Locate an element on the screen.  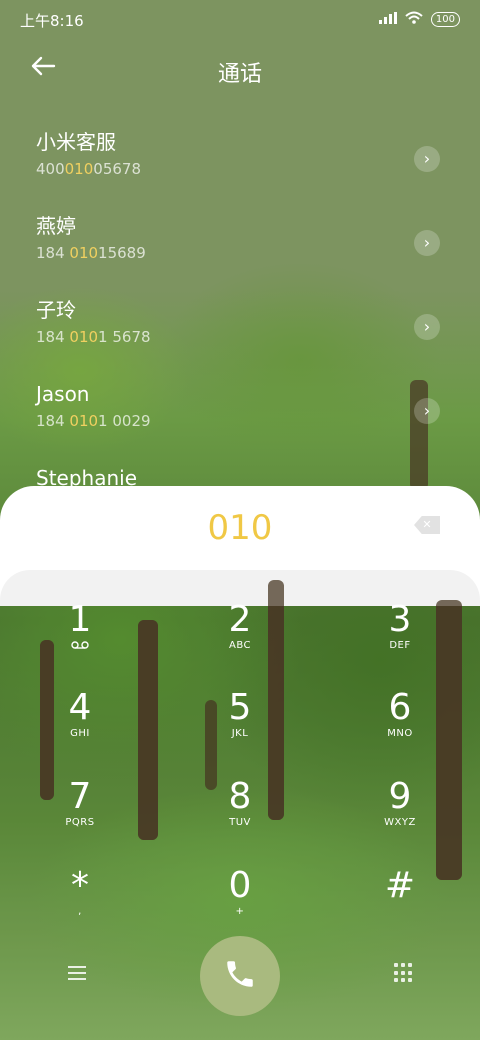
key-digit: 7 is located at coordinates (80, 796).